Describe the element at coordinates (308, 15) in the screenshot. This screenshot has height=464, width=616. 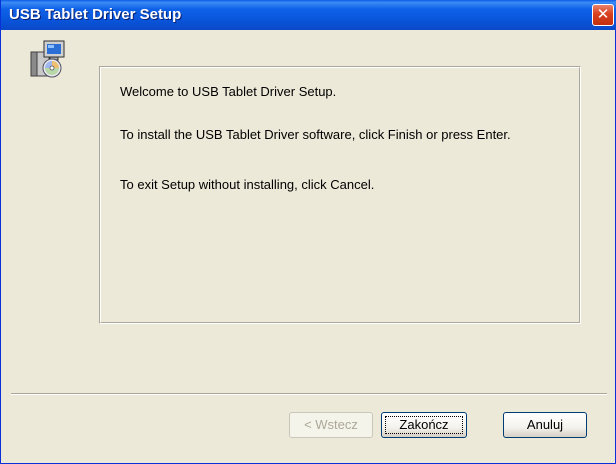
I see `title-bar: USB Tablet Driver Setup ✕` at that location.